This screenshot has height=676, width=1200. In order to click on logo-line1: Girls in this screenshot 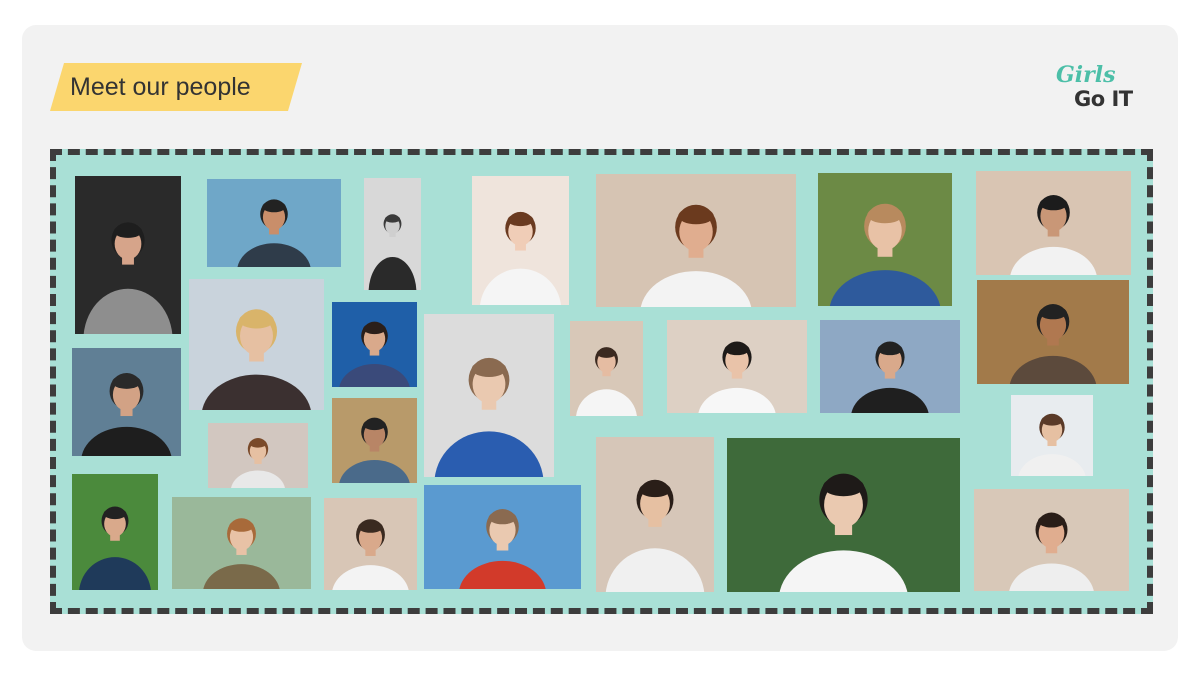, I will do `click(1086, 75)`.